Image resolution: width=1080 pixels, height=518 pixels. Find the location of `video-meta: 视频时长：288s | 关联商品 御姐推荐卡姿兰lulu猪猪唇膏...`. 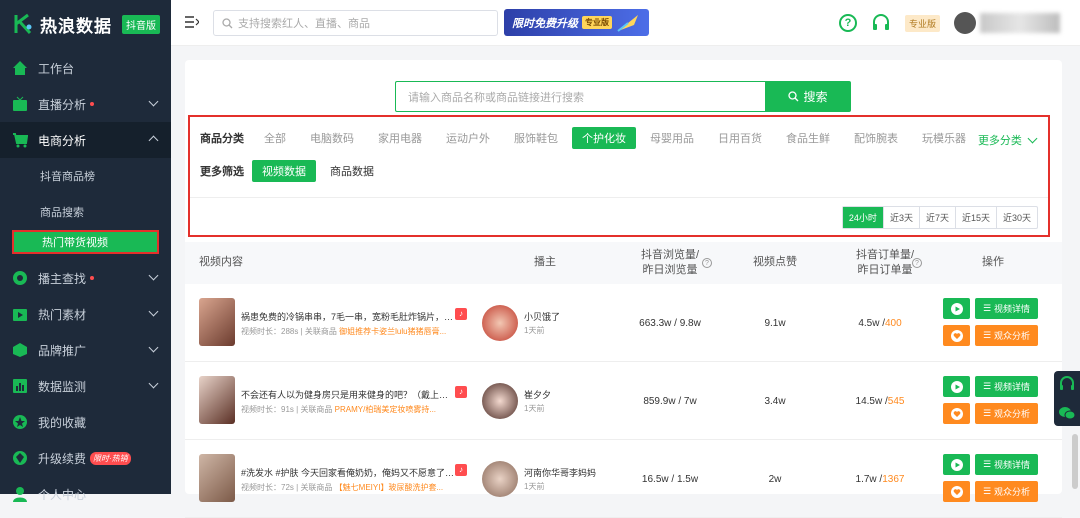

video-meta: 视频时长：288s | 关联商品 御姐推荐卡姿兰lulu猪猪唇膏... is located at coordinates (344, 331).